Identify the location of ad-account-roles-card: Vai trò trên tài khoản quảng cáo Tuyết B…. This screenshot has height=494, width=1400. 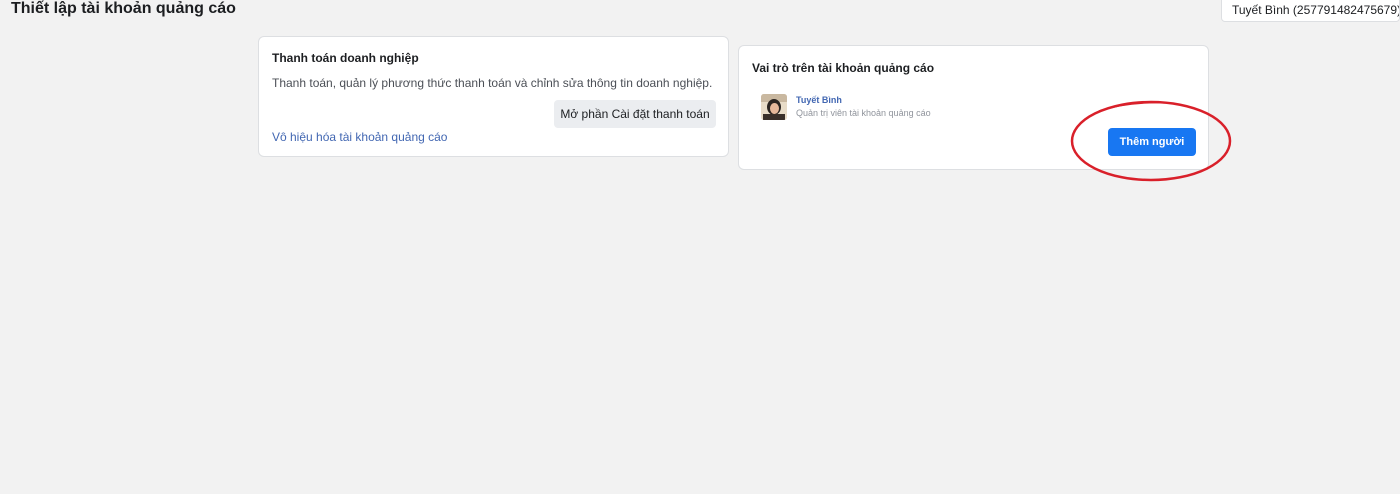
(973, 107).